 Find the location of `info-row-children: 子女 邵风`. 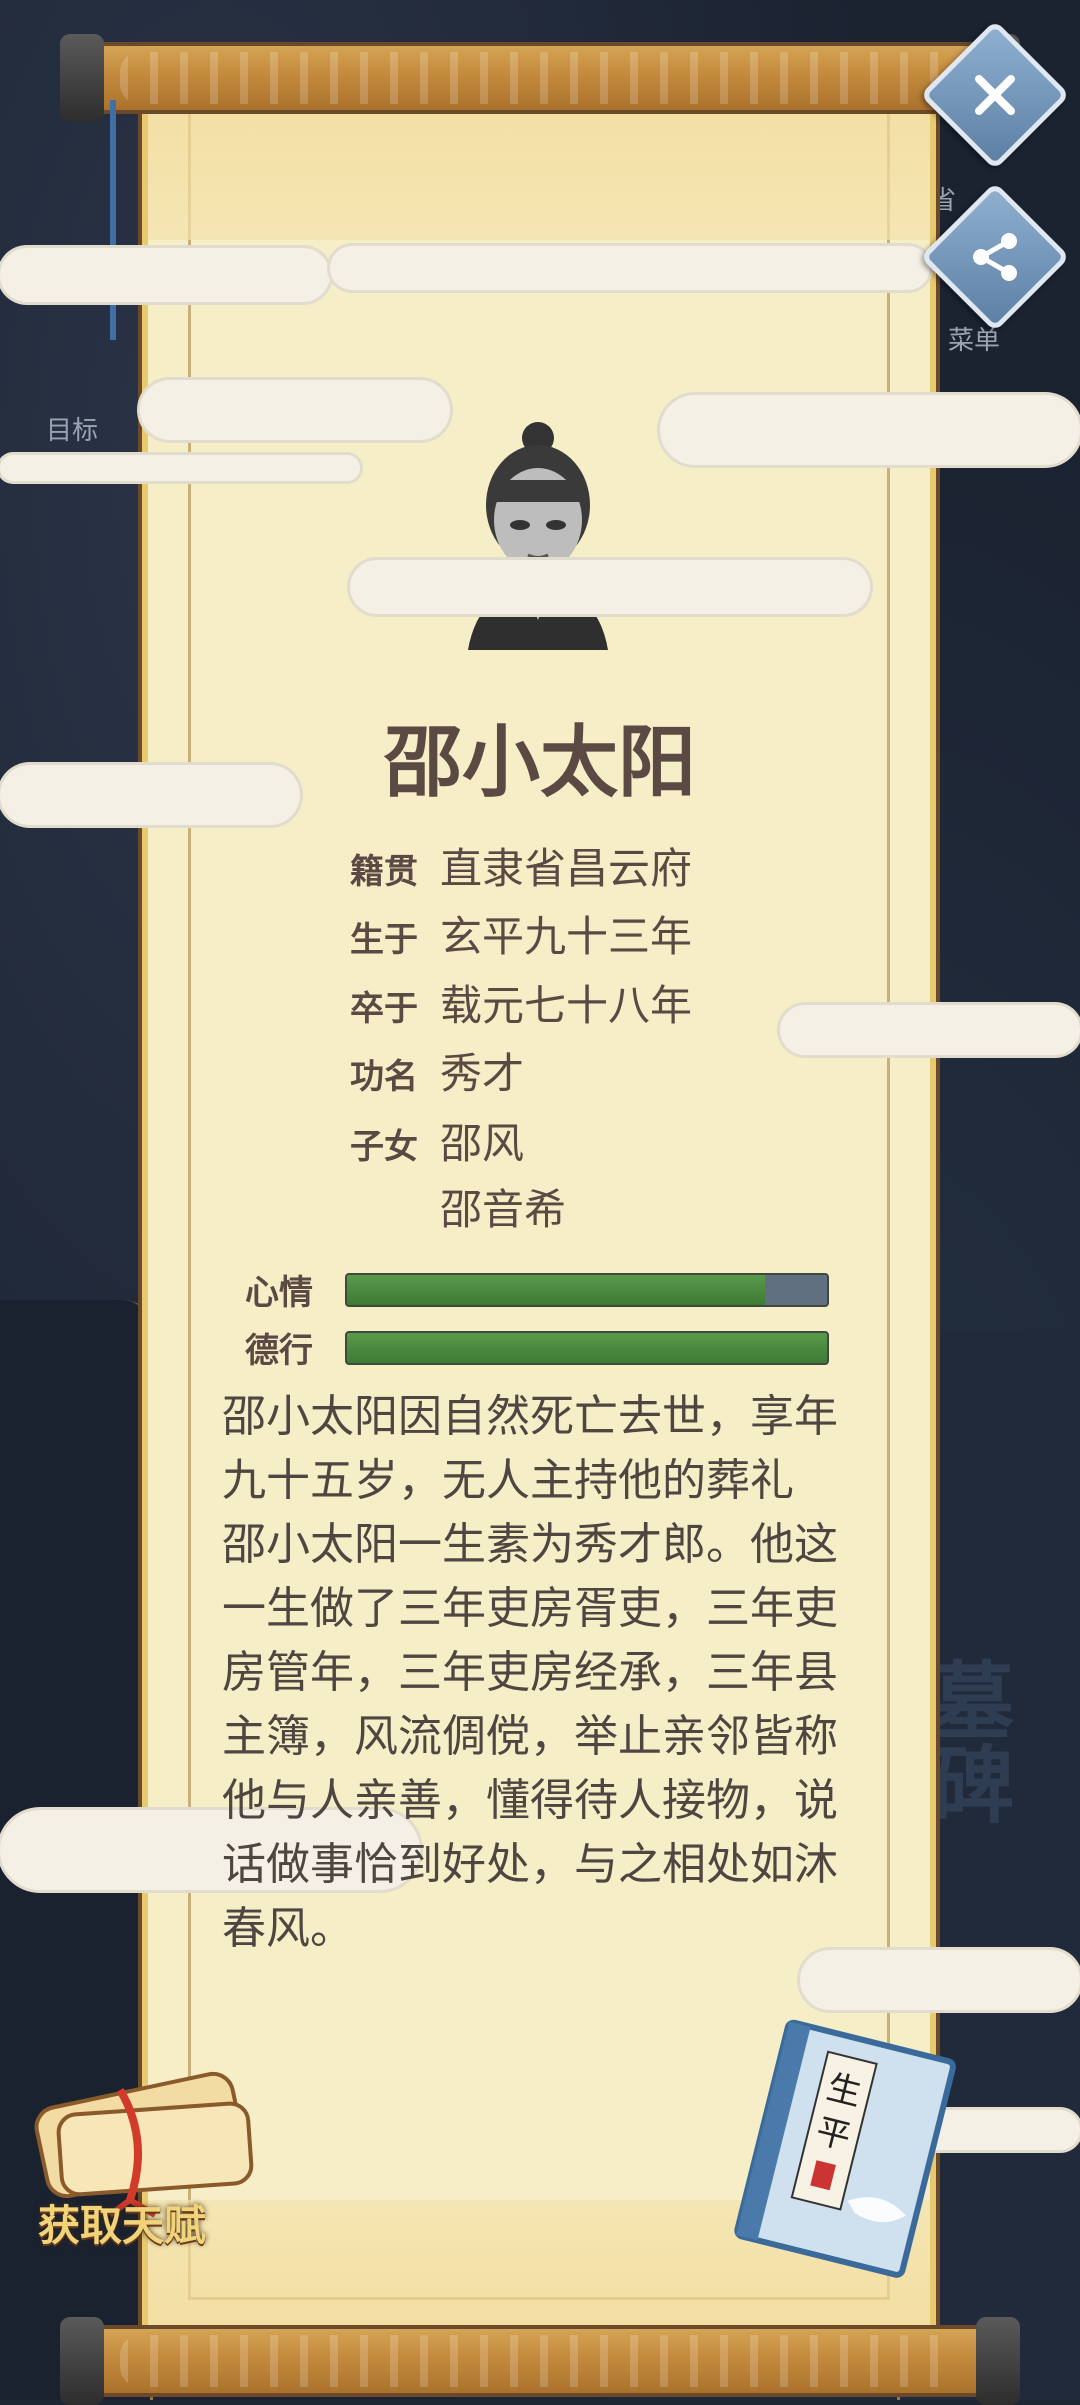

info-row-children: 子女 邵风 is located at coordinates (437, 1140).